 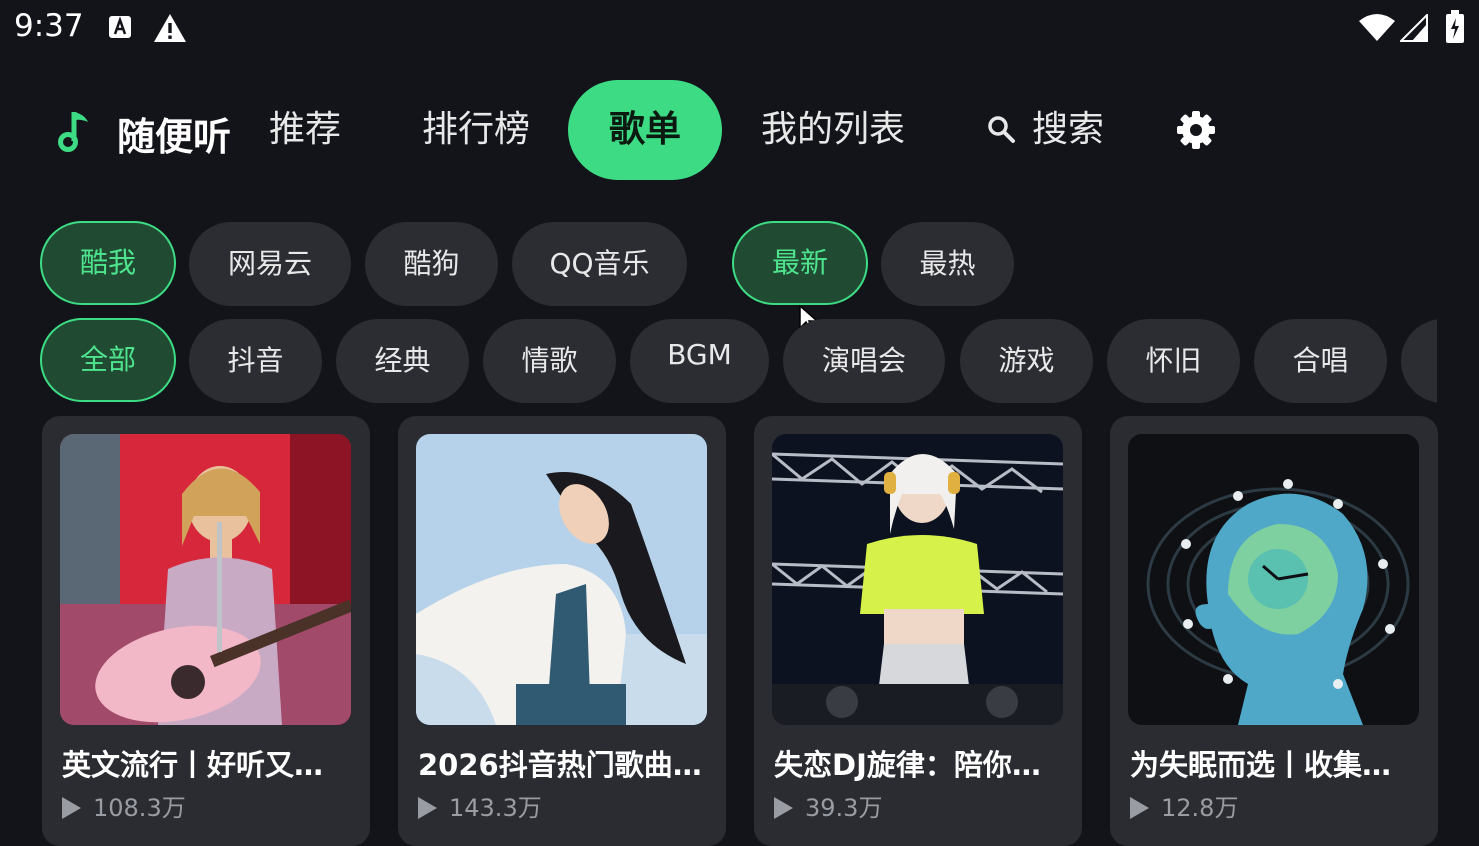 What do you see at coordinates (1068, 129) in the screenshot?
I see `search-label: 搜索` at bounding box center [1068, 129].